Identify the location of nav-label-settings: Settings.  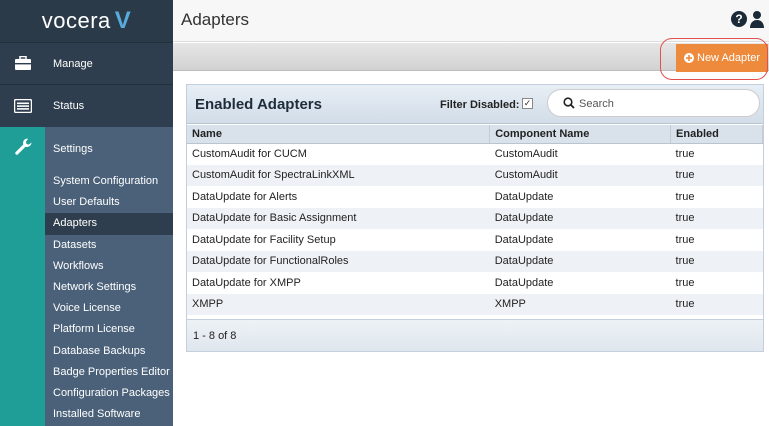
(73, 149).